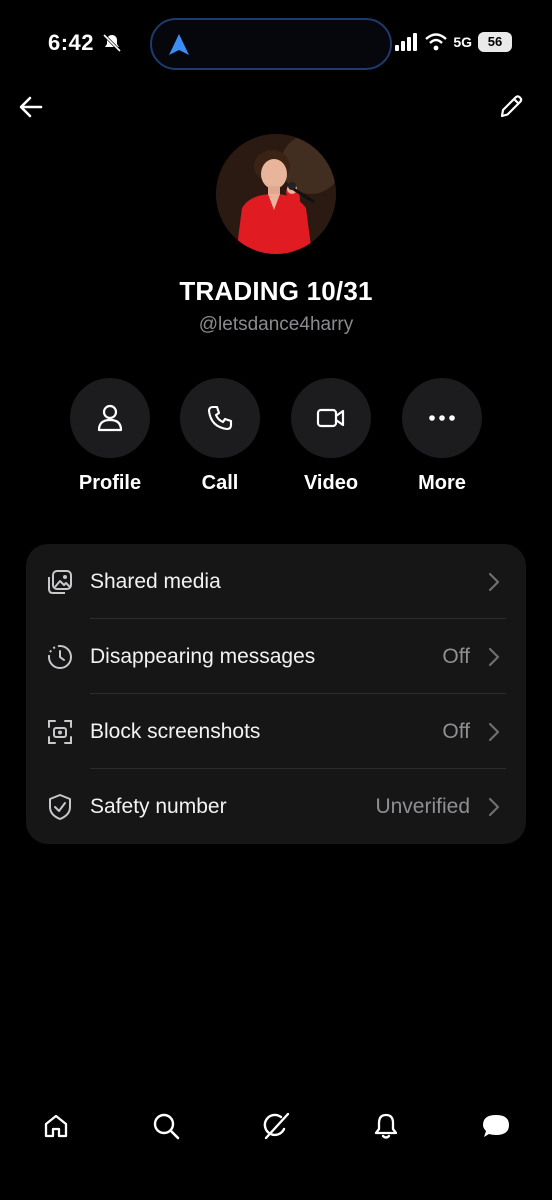  Describe the element at coordinates (155, 581) in the screenshot. I see `shared-media-label: Shared media` at that location.